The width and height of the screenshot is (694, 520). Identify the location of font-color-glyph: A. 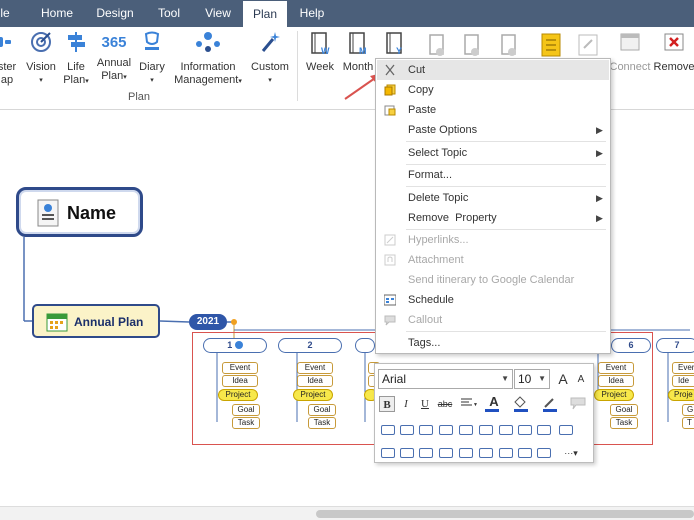
(494, 401).